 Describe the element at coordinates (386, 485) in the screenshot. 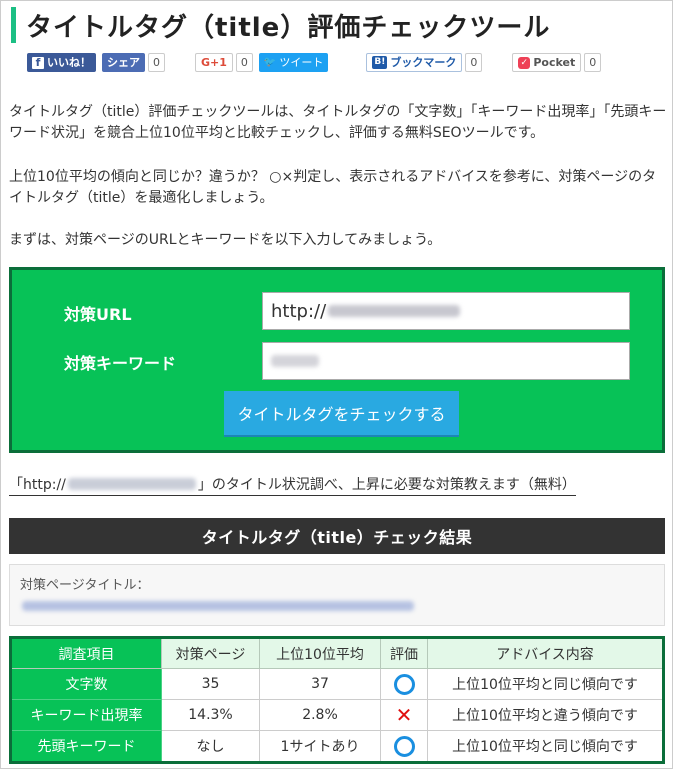

I see `link-suffix: 」のタイトル状況調べ、上昇に必要な対策教えます（無料）` at that location.